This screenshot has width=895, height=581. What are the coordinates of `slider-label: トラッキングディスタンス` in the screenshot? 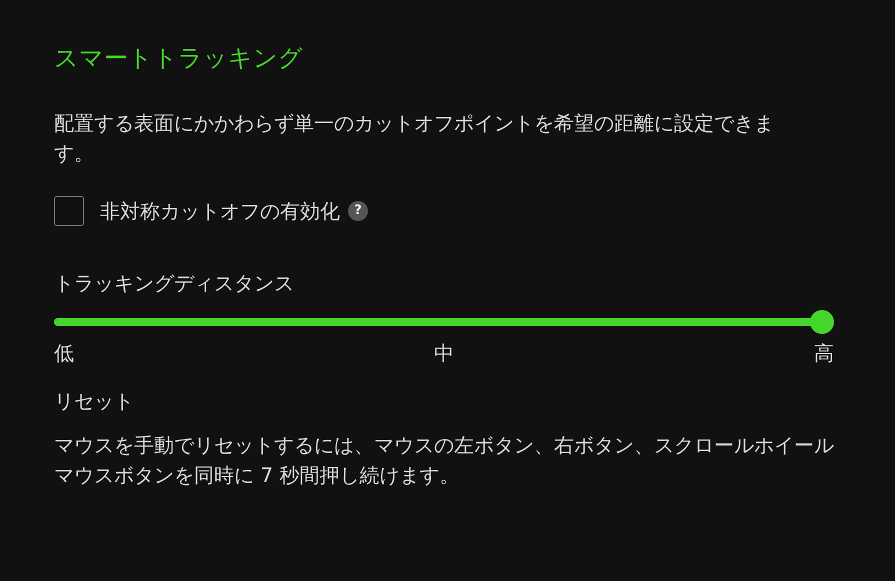 It's located at (174, 283).